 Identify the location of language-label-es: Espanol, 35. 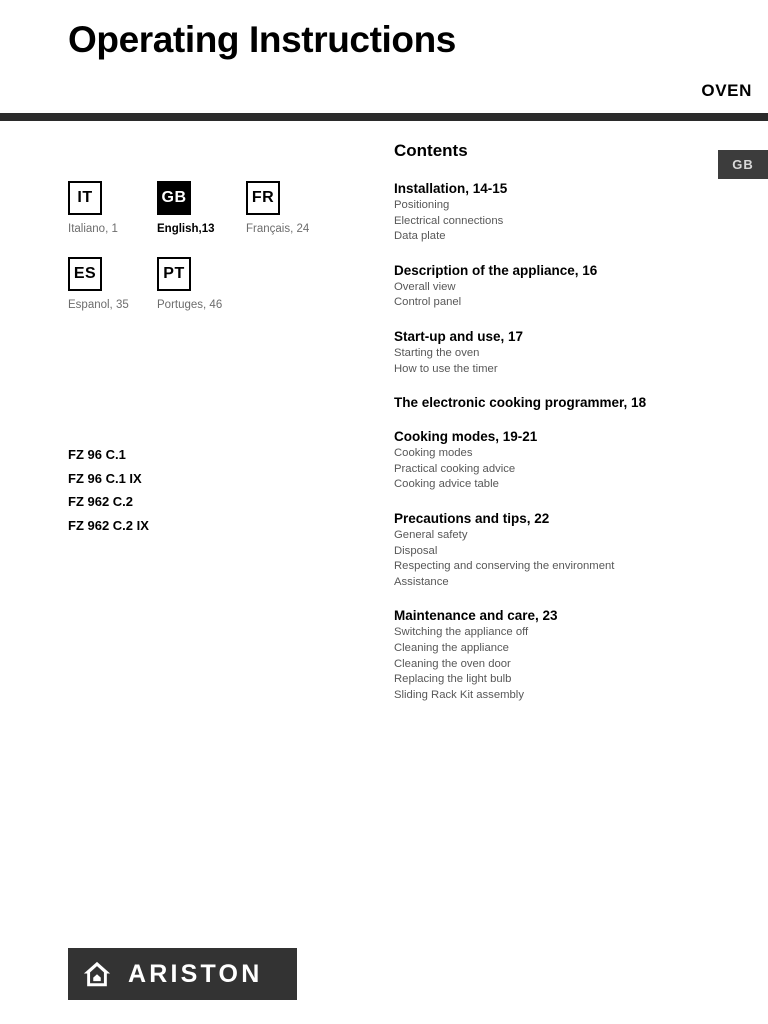
(98, 305).